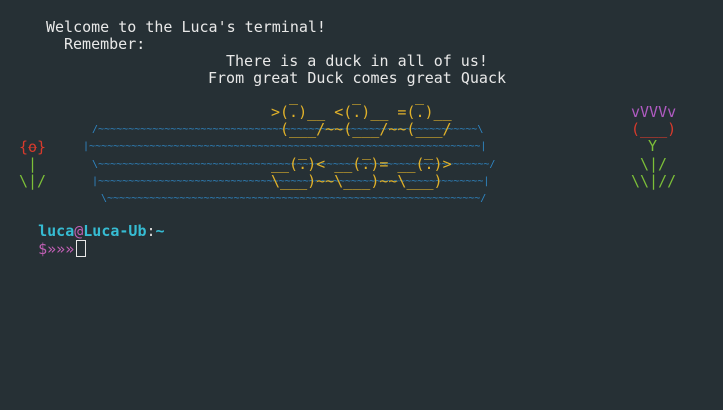 Image resolution: width=723 pixels, height=410 pixels. I want to click on tulip-top: vVVVv, so click(654, 112).